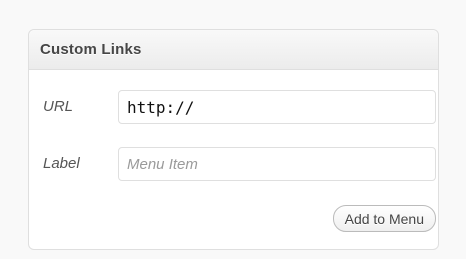 The width and height of the screenshot is (466, 259). I want to click on label-input, so click(277, 164).